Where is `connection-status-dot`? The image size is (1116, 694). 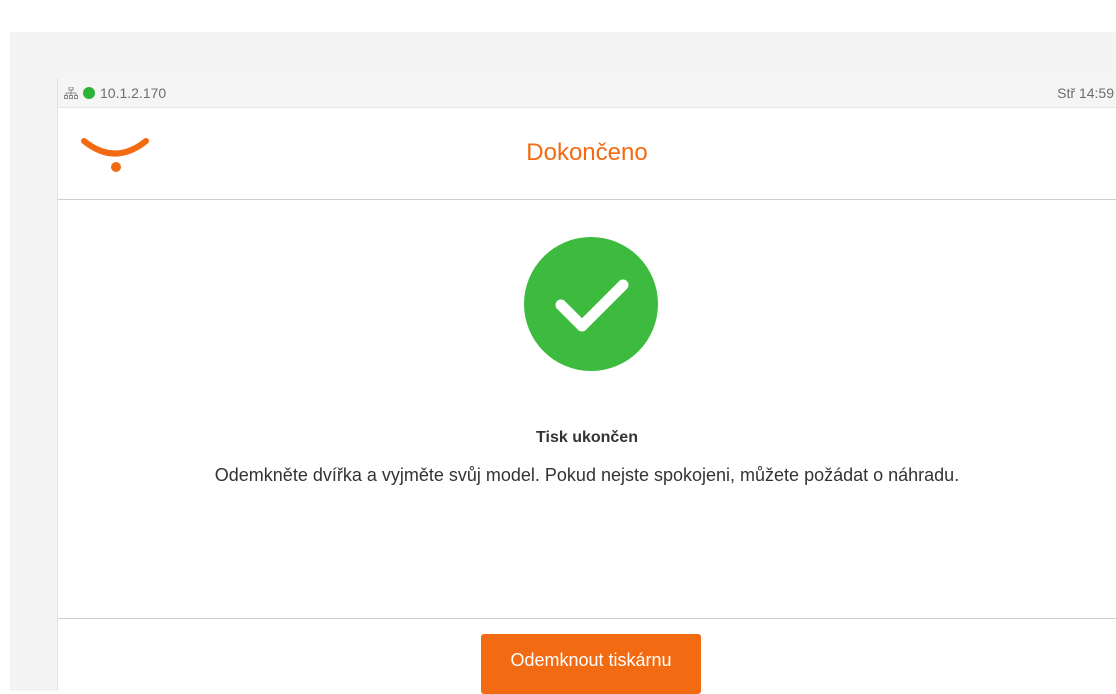
connection-status-dot is located at coordinates (89, 93).